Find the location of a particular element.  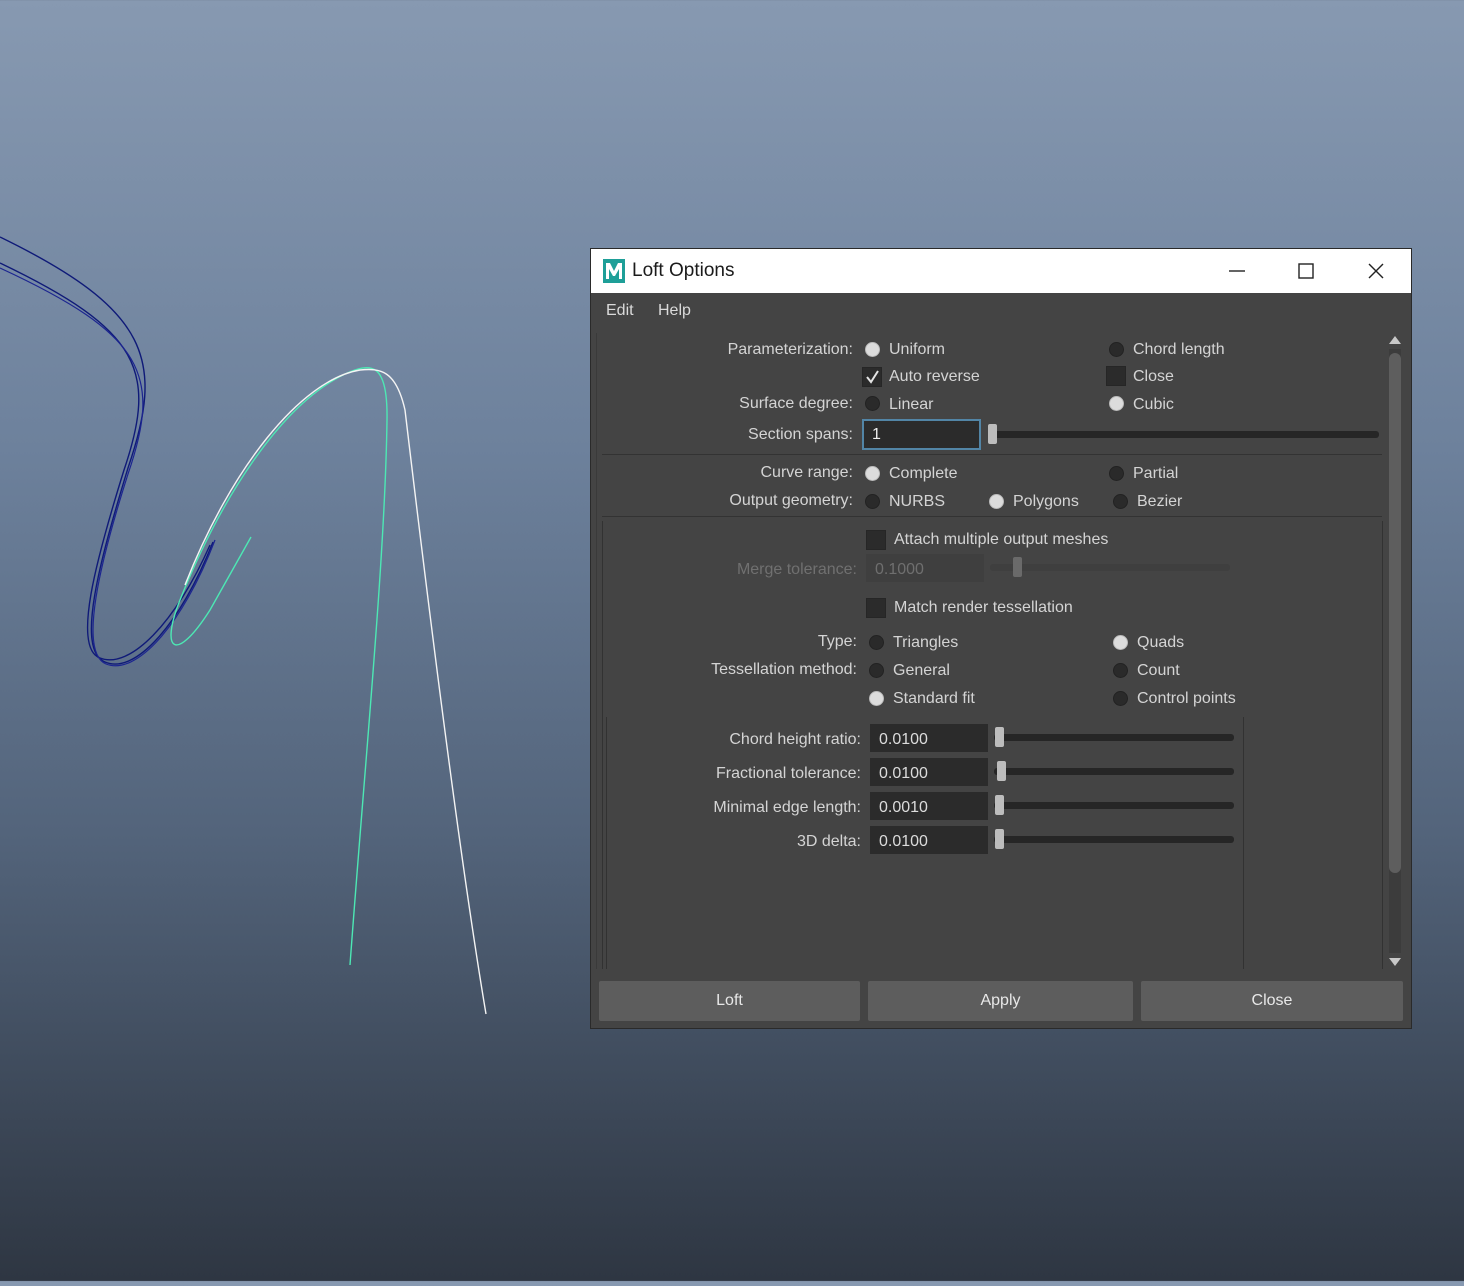

fractional-tolerance-label: Fractional tolerance: is located at coordinates (788, 773).